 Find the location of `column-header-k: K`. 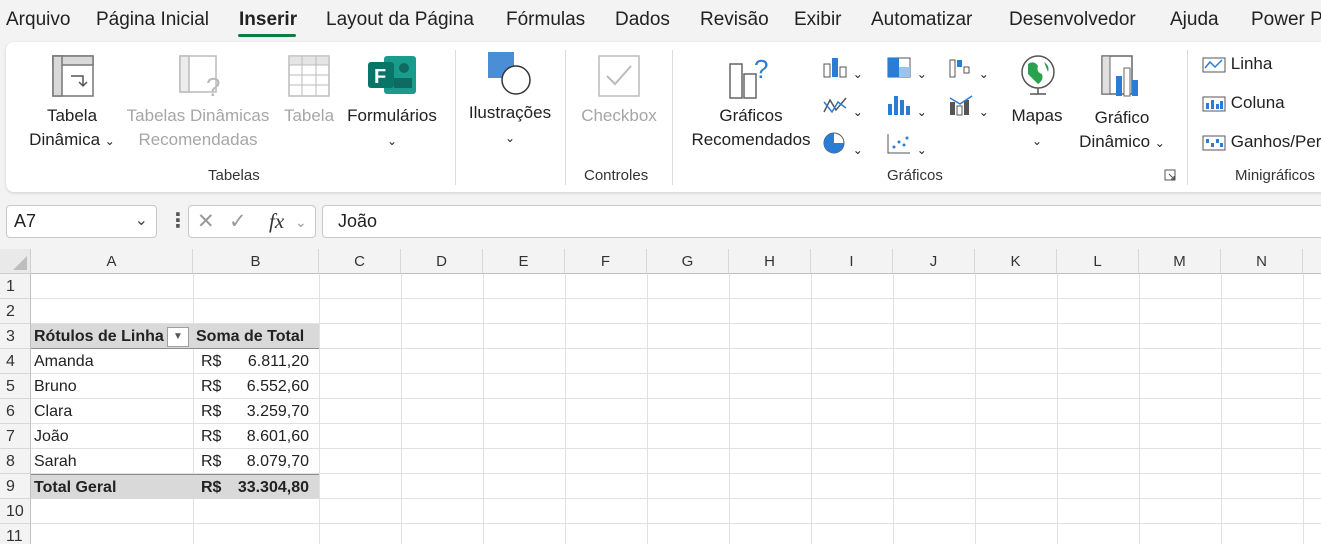

column-header-k: K is located at coordinates (1016, 261).